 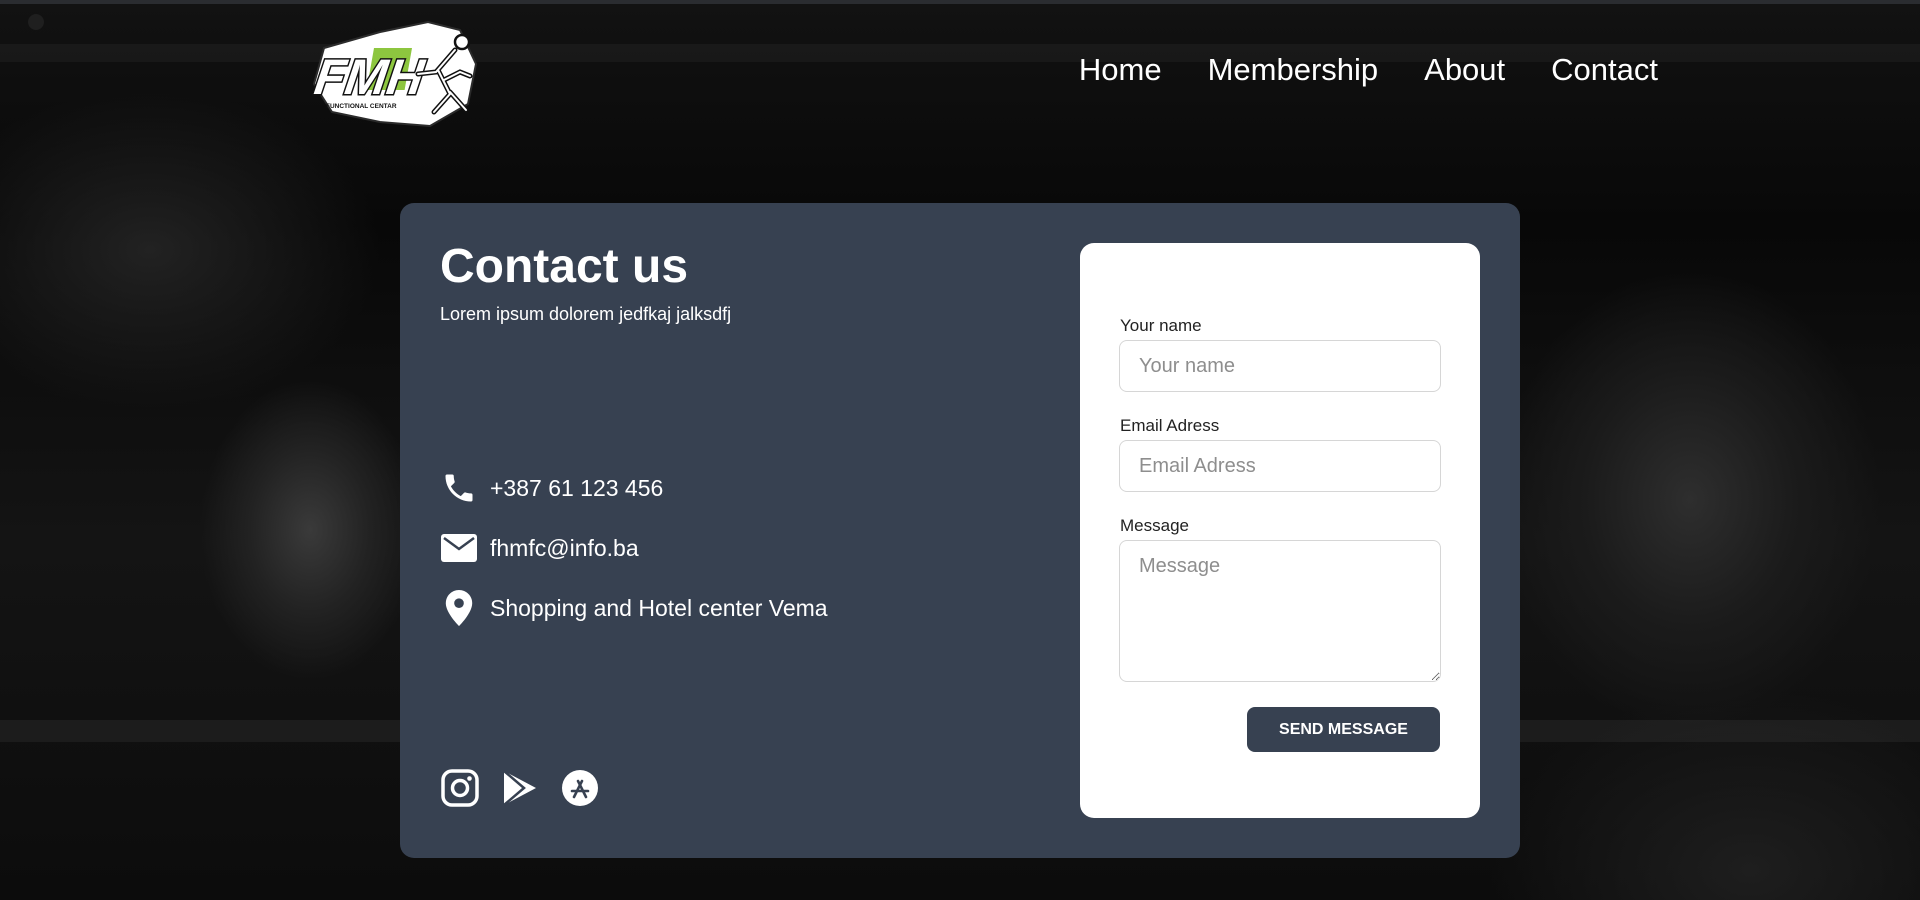 What do you see at coordinates (1120, 70) in the screenshot?
I see `nav-home: Home` at bounding box center [1120, 70].